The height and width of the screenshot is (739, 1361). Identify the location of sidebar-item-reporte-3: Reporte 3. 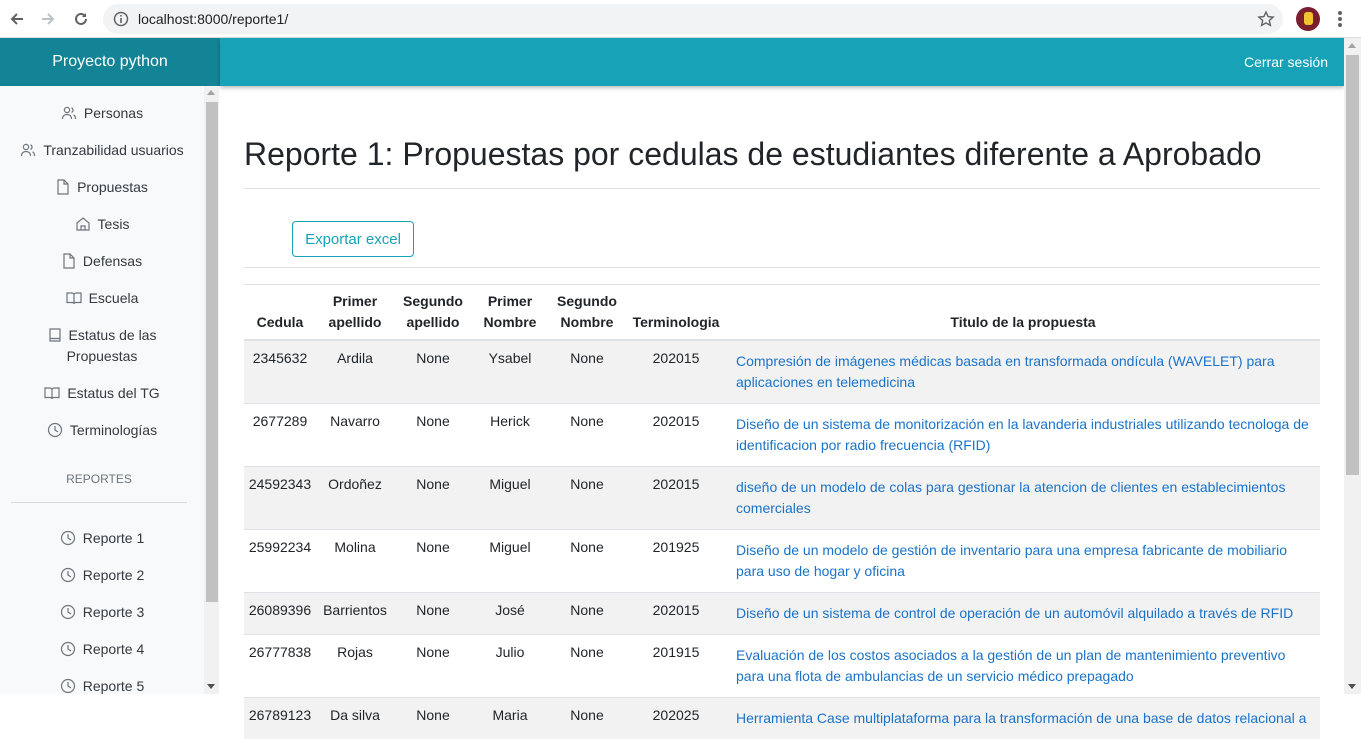
(102, 612).